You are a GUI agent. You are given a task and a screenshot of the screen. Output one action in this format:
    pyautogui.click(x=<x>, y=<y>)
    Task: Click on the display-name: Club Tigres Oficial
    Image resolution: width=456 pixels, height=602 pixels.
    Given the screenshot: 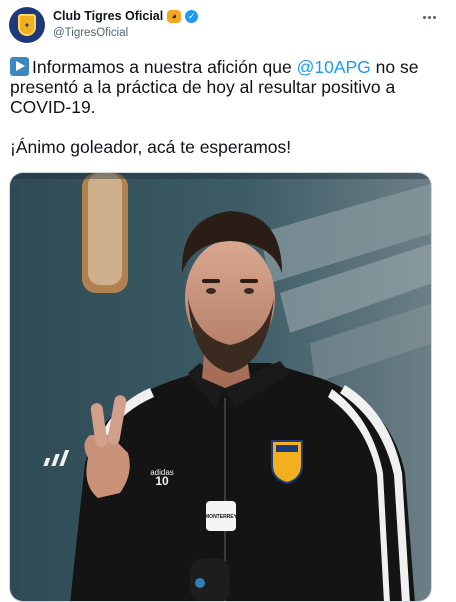 What is the action you would take?
    pyautogui.click(x=108, y=16)
    